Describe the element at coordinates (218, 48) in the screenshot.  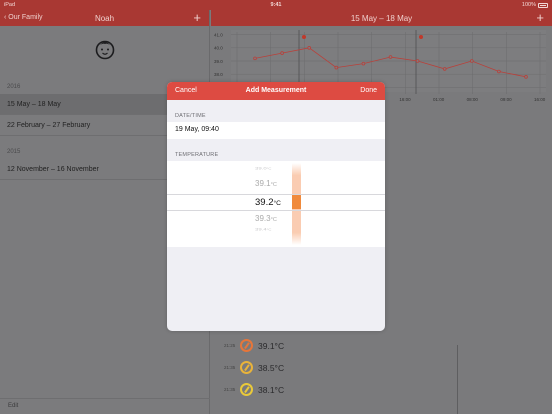
I see `chart-y-tick-label: 40.0` at that location.